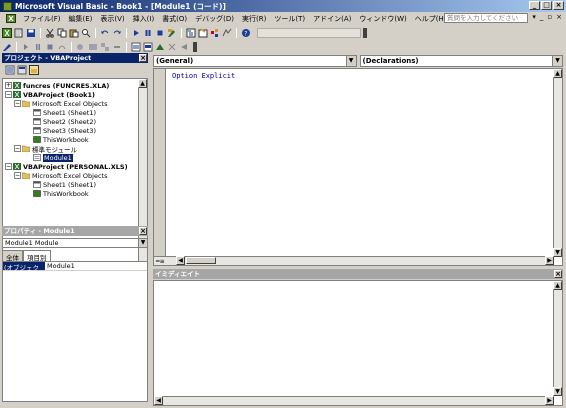 The width and height of the screenshot is (566, 408). Describe the element at coordinates (75, 272) in the screenshot. I see `property-row: (オブジェクト名) Module1` at that location.